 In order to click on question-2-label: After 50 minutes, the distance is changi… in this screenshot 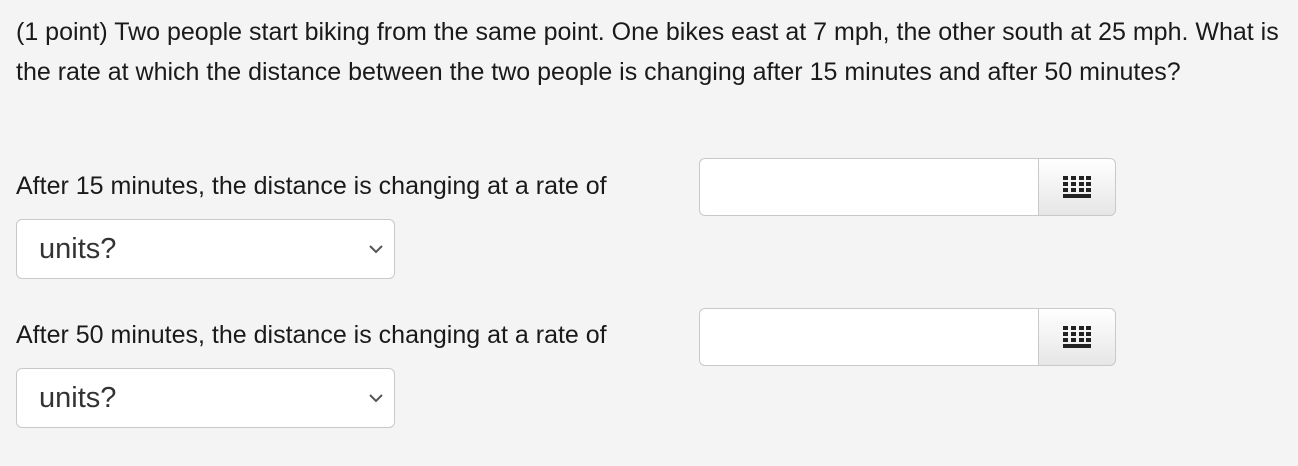, I will do `click(311, 334)`.